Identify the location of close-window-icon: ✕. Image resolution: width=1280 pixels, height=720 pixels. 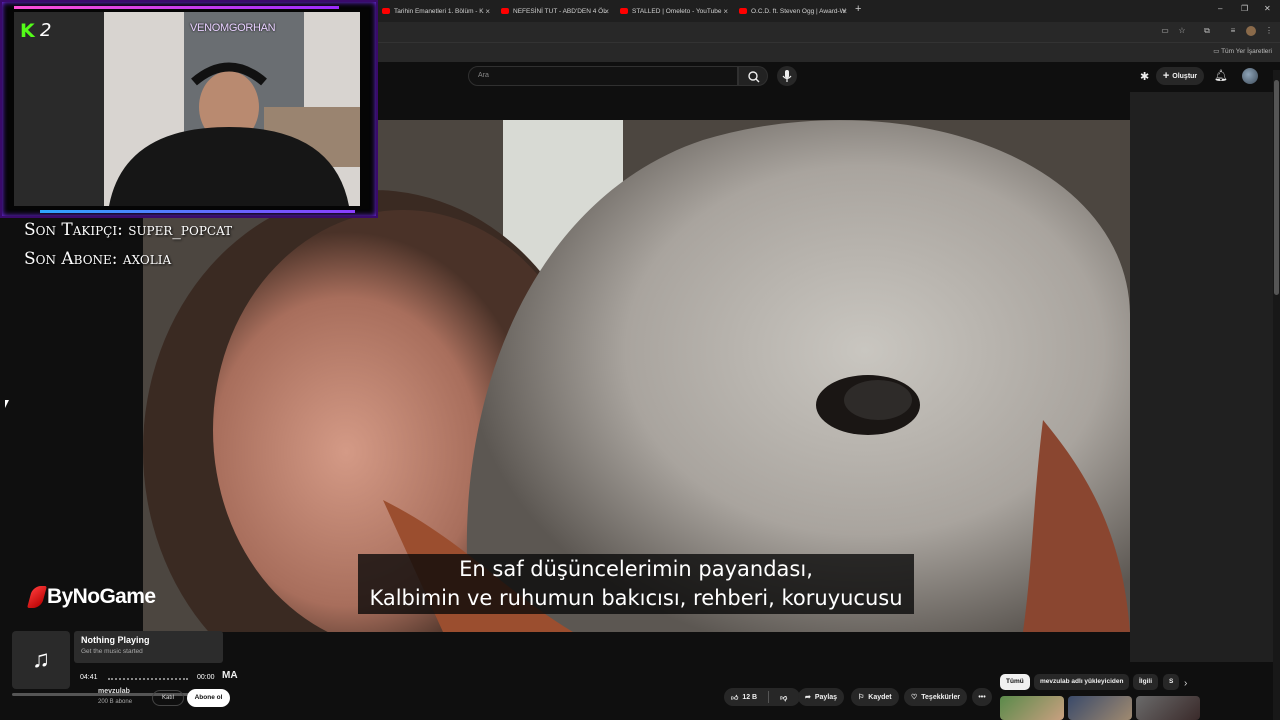
(1267, 8).